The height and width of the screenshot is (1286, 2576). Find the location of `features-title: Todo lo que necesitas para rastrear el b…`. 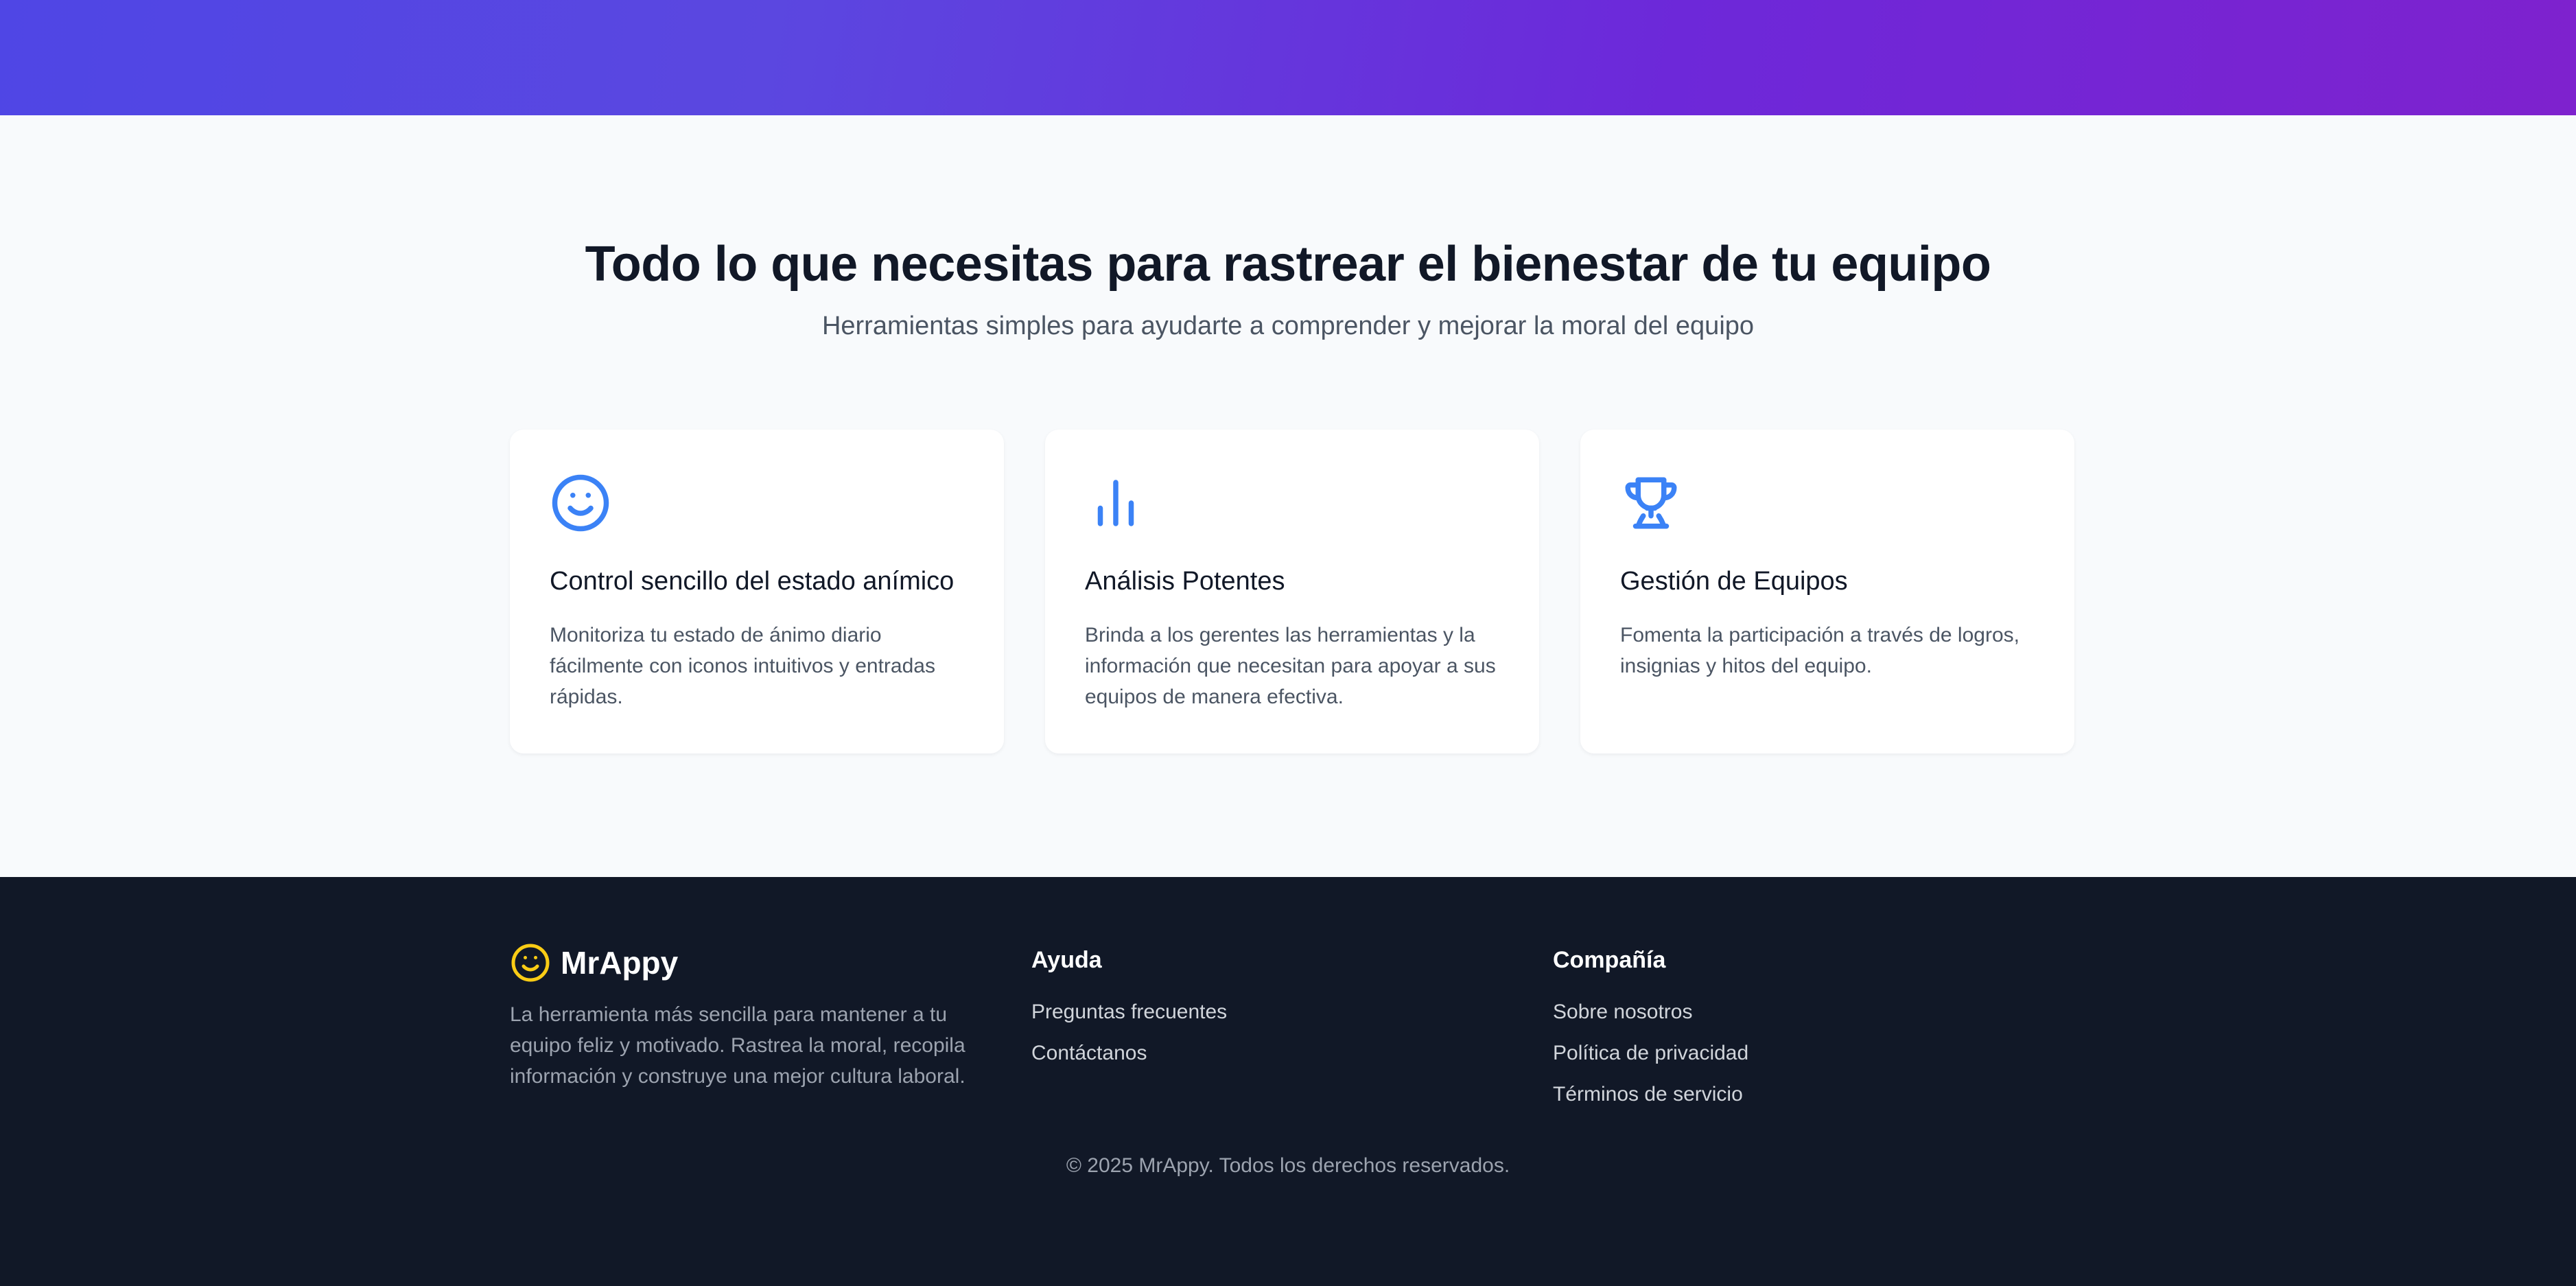

features-title: Todo lo que necesitas para rastrear el b… is located at coordinates (1288, 264).